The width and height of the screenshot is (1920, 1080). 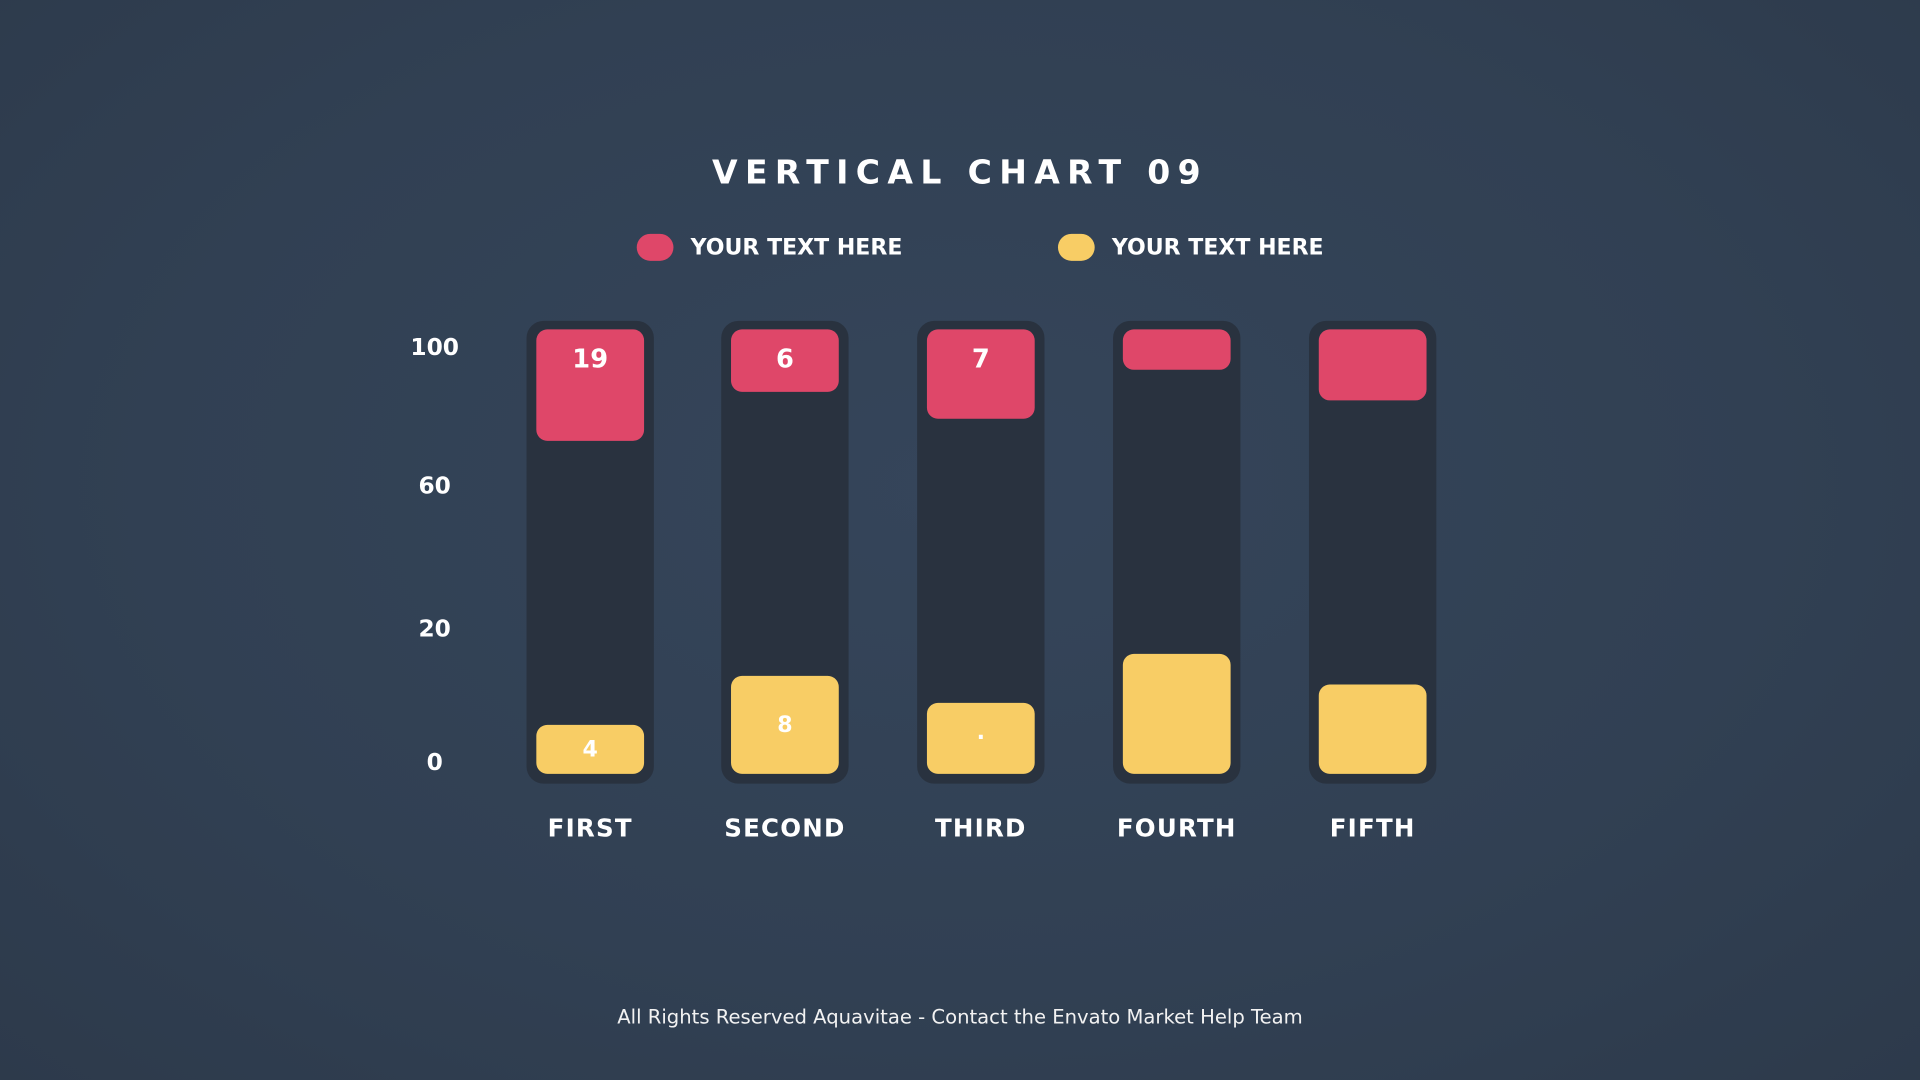 What do you see at coordinates (980, 828) in the screenshot?
I see `x-tick-label: THIRD` at bounding box center [980, 828].